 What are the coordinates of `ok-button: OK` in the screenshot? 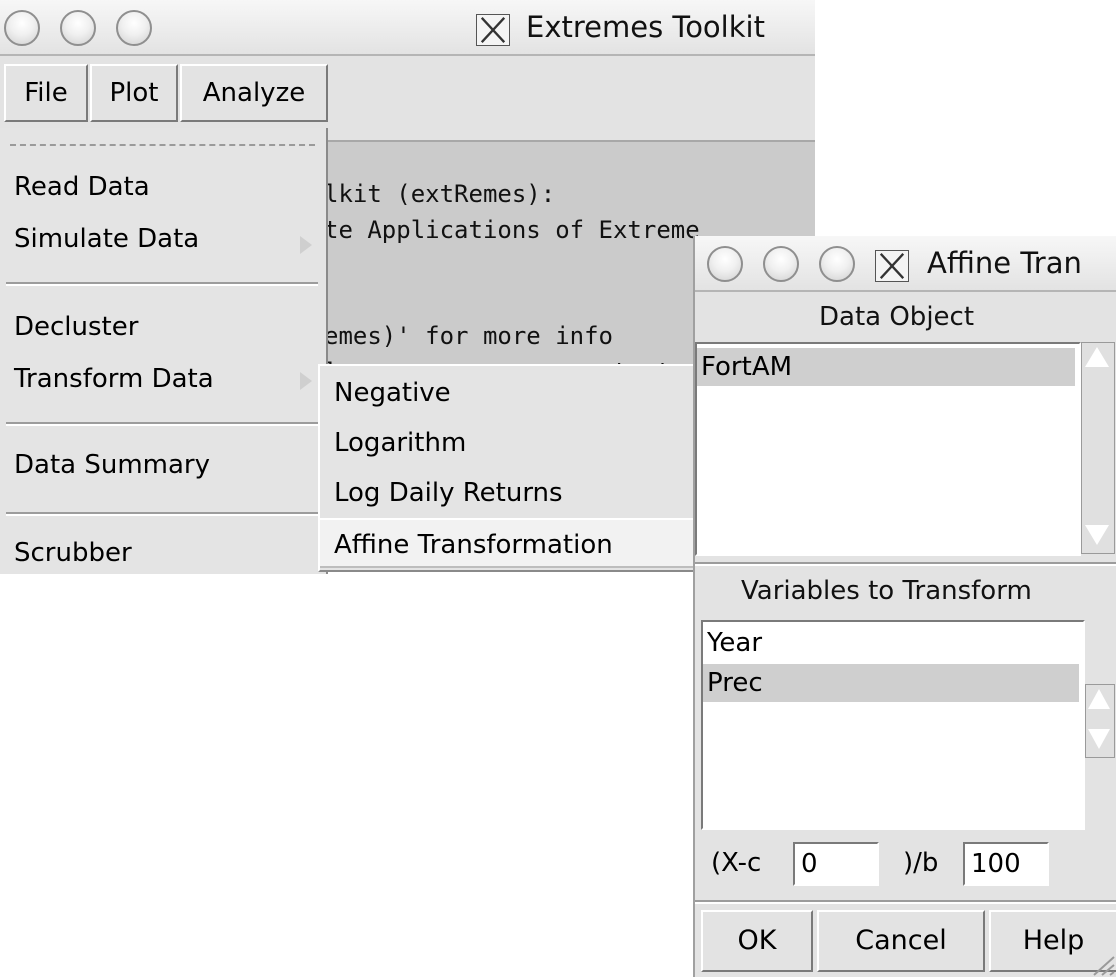 It's located at (757, 941).